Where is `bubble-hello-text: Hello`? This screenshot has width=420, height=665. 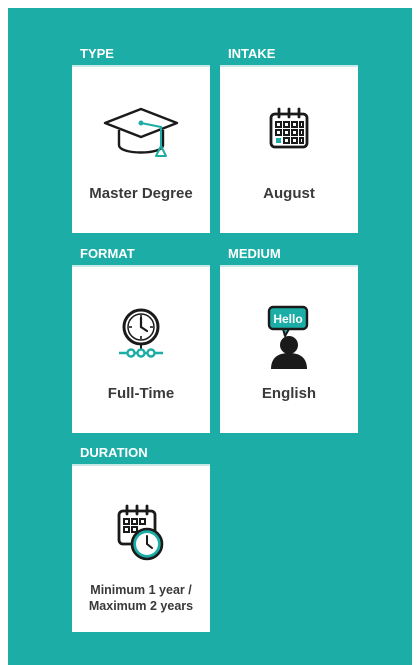
bubble-hello-text: Hello is located at coordinates (287, 319).